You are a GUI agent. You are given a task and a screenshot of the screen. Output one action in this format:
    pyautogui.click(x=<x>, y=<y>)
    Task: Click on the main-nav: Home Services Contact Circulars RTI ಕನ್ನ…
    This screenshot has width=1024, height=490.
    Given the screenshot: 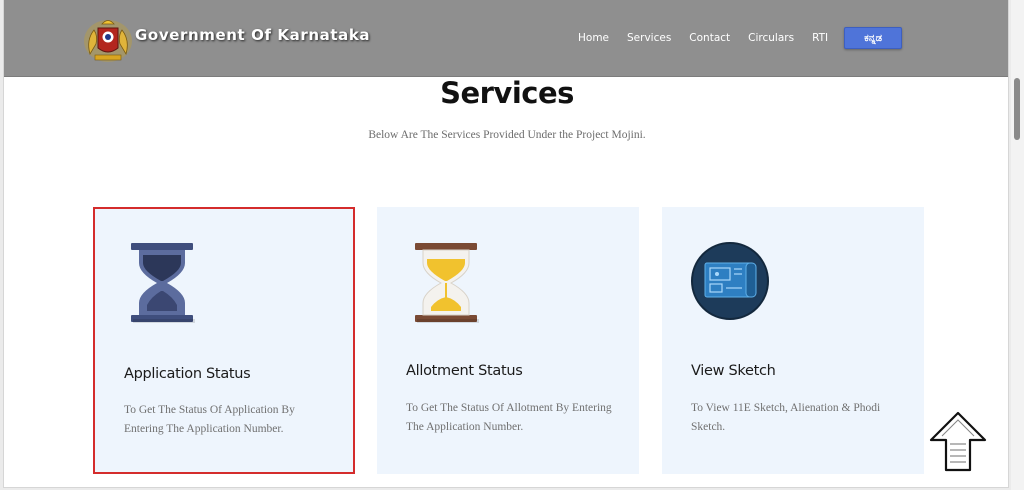 What is the action you would take?
    pyautogui.click(x=740, y=38)
    